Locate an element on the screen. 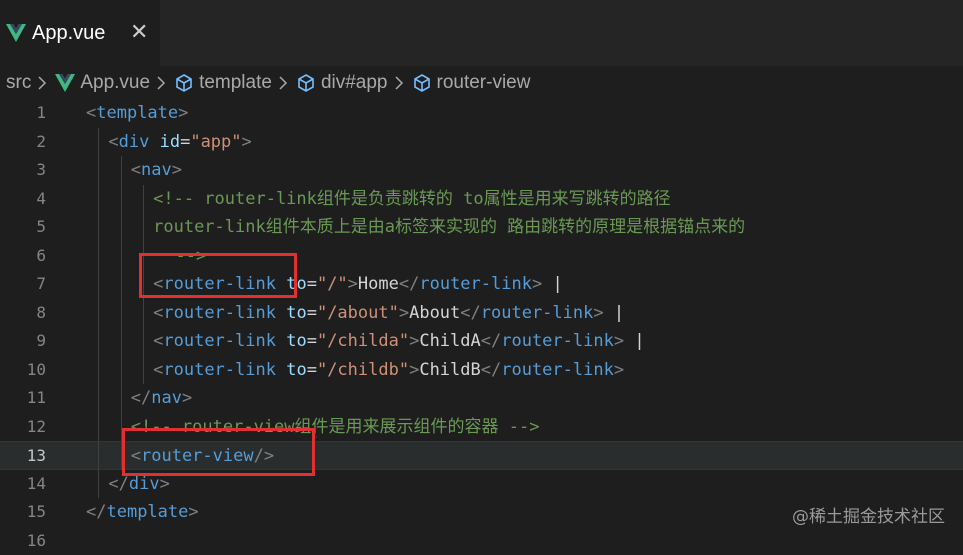 Image resolution: width=963 pixels, height=555 pixels. breadcrumb-item-app-vue: App.vue is located at coordinates (102, 83).